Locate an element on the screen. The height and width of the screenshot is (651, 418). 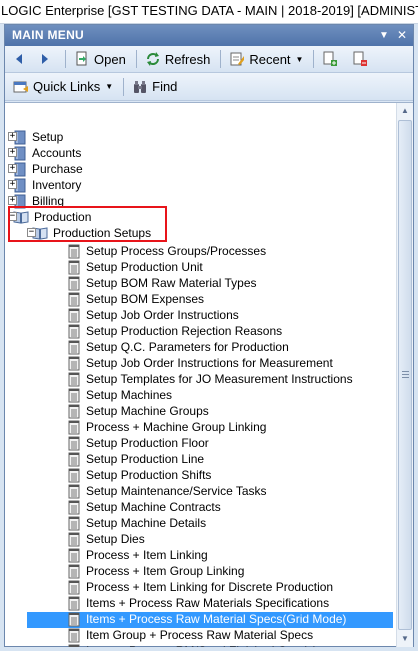
tree-item-label: Process + Item Group Linking is located at coordinates (165, 570).